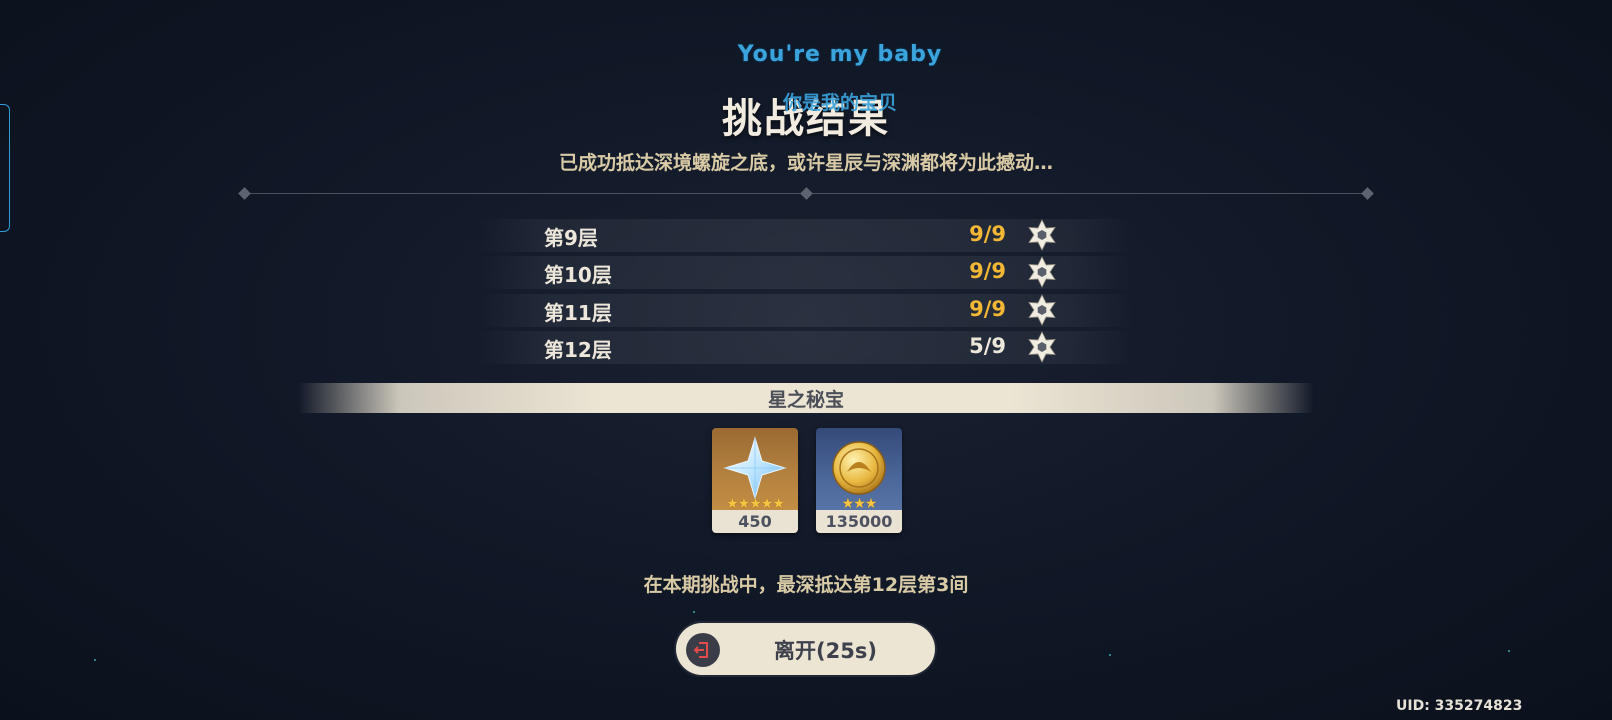  I want to click on floor-row: 第11层 9/9, so click(806, 310).